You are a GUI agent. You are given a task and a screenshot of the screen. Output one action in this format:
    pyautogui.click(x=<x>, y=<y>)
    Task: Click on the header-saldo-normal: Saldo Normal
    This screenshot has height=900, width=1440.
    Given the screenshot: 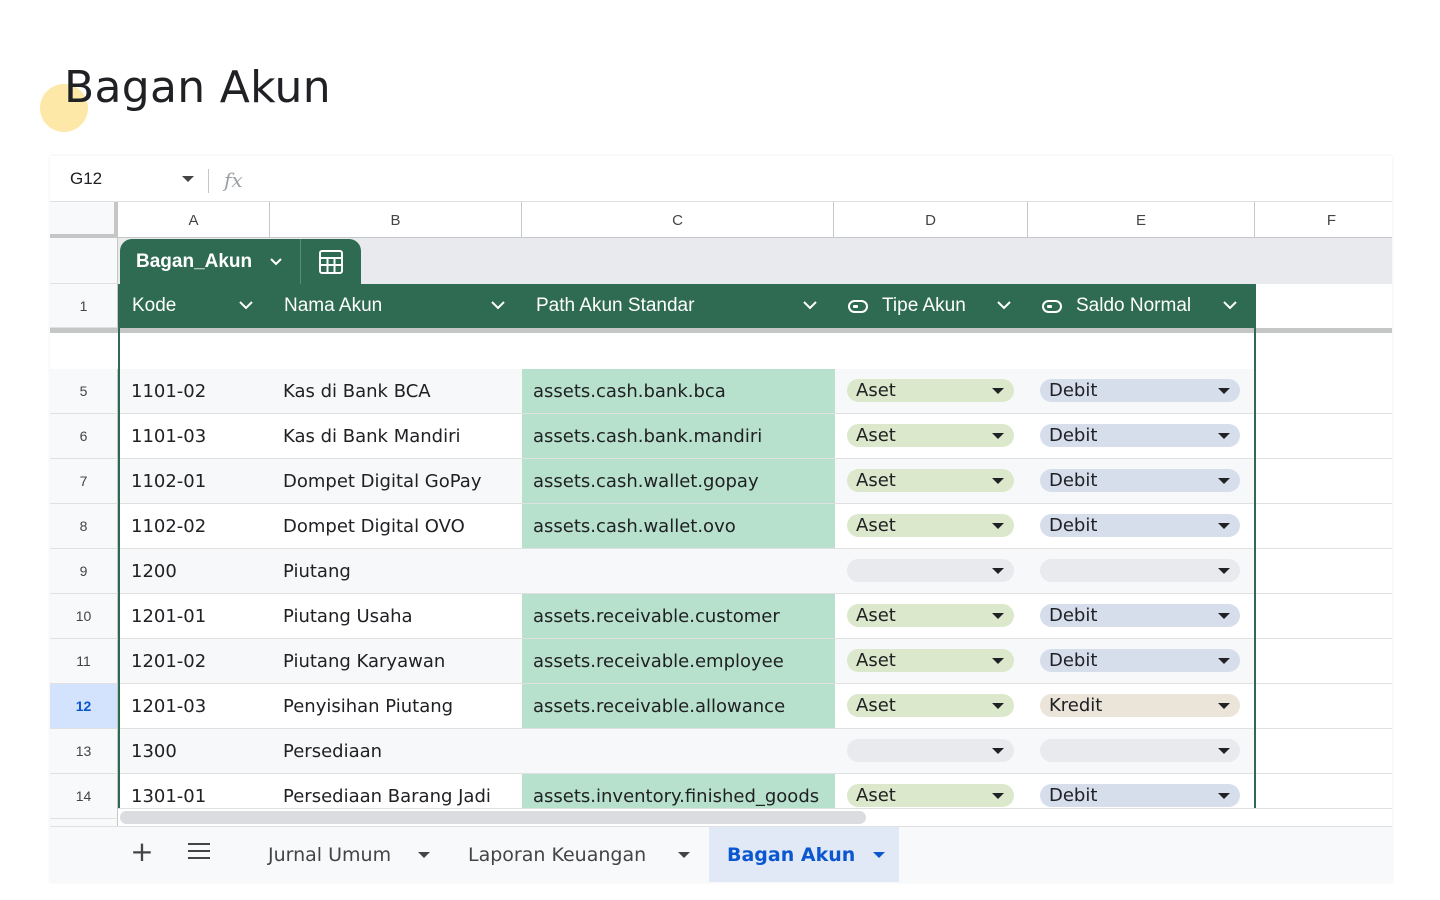 What is the action you would take?
    pyautogui.click(x=1143, y=306)
    